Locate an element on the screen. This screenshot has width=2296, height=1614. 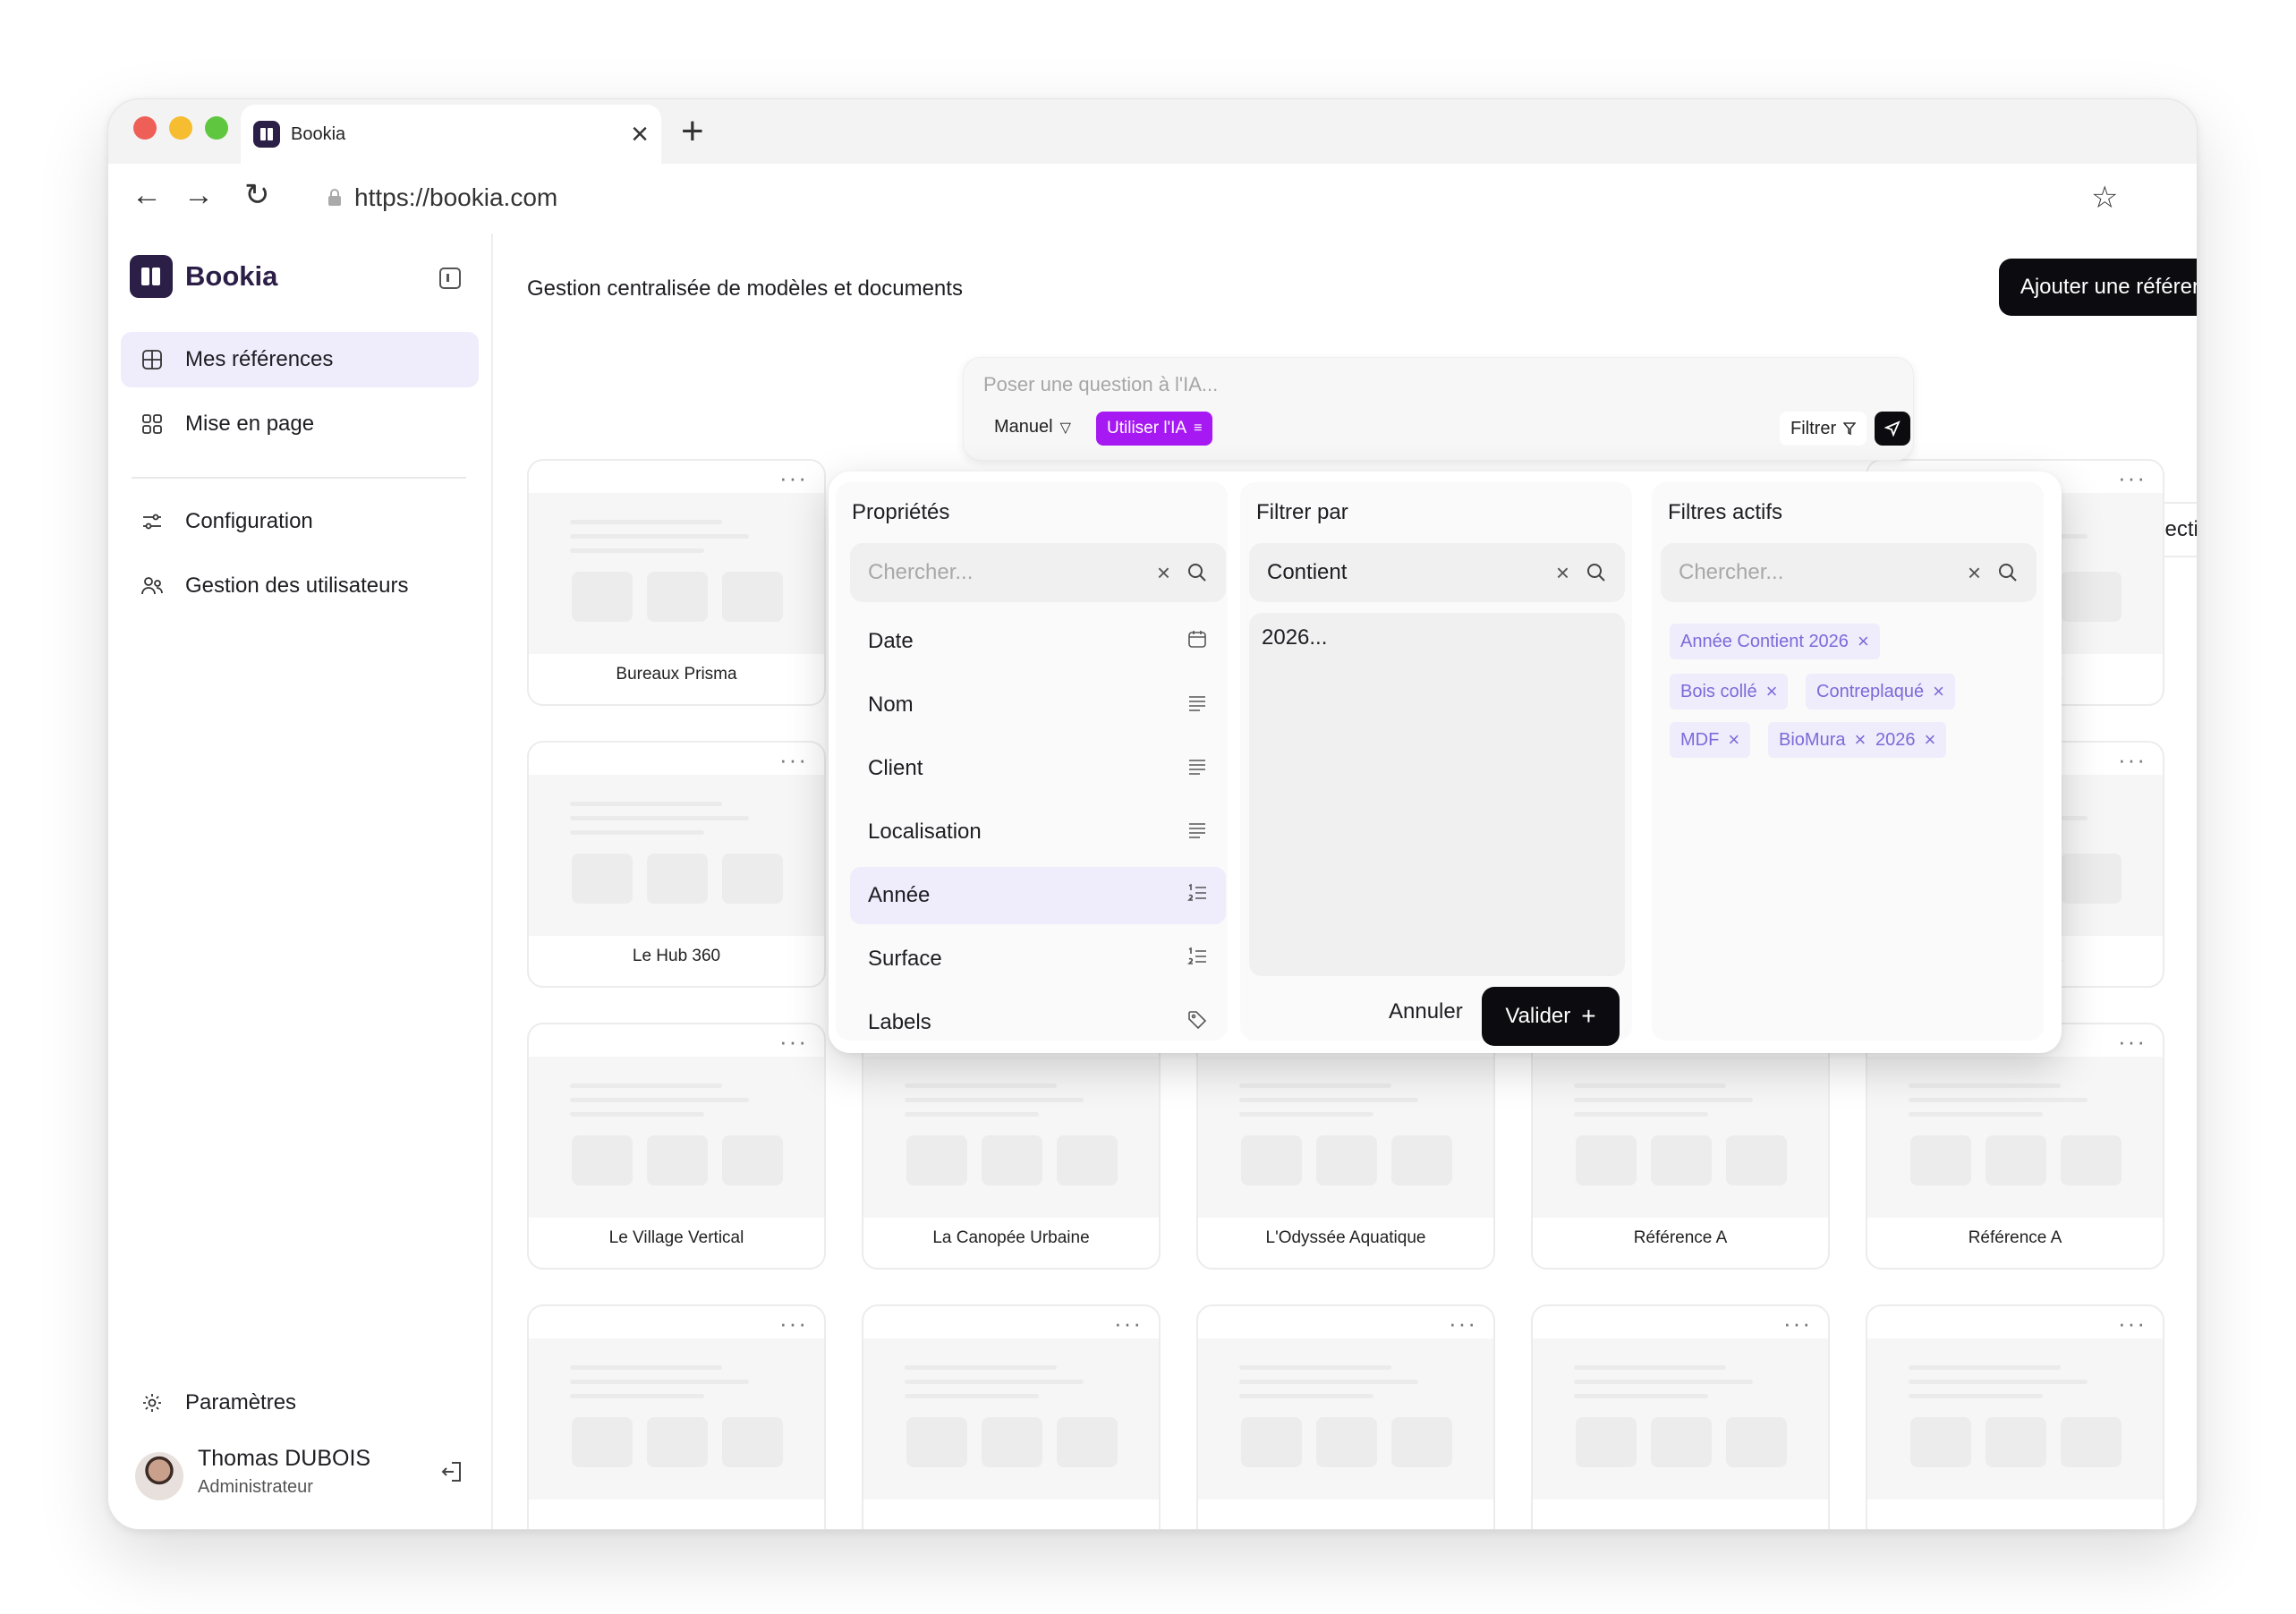
property-item: Surface is located at coordinates (1038, 959).